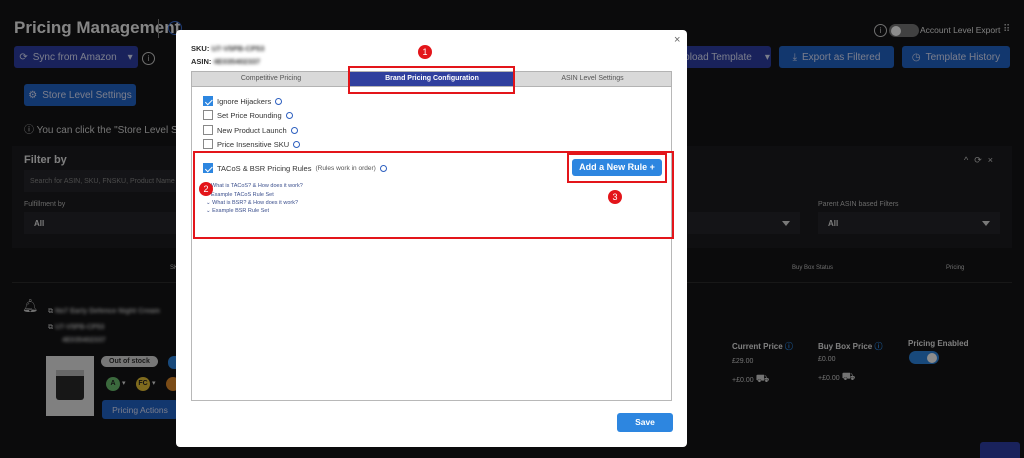 This screenshot has width=1024, height=458. Describe the element at coordinates (243, 101) in the screenshot. I see `option-ignore-hijackers: Ignore Hijackers` at that location.